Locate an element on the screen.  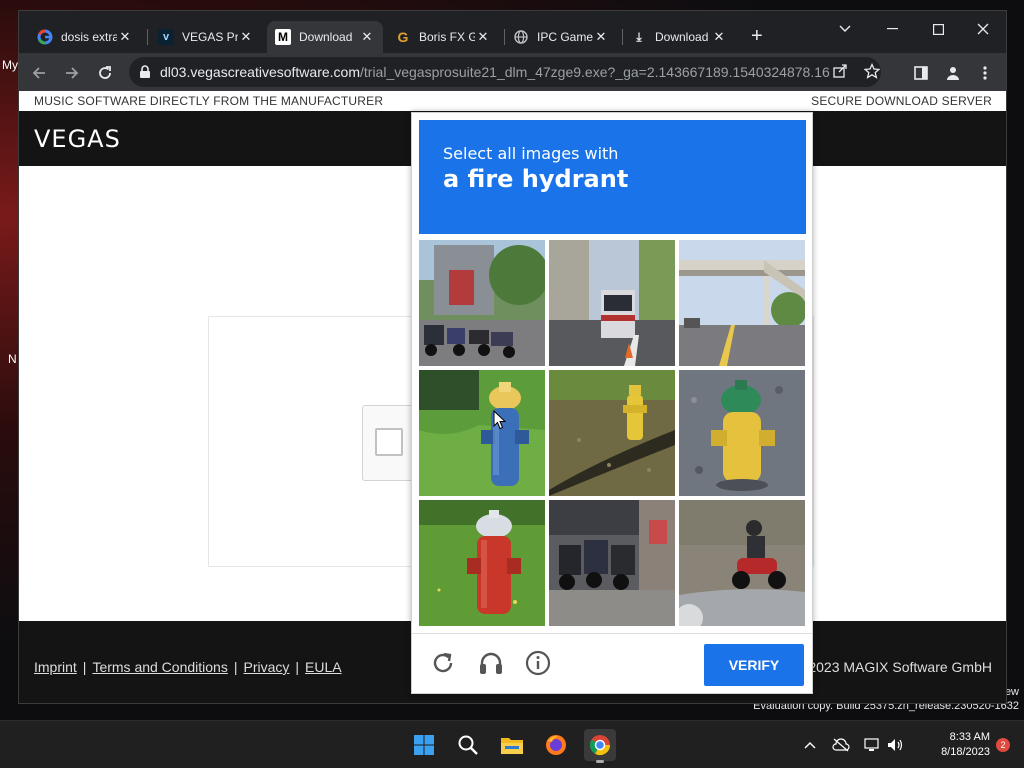
globe-icon is located at coordinates (521, 37).